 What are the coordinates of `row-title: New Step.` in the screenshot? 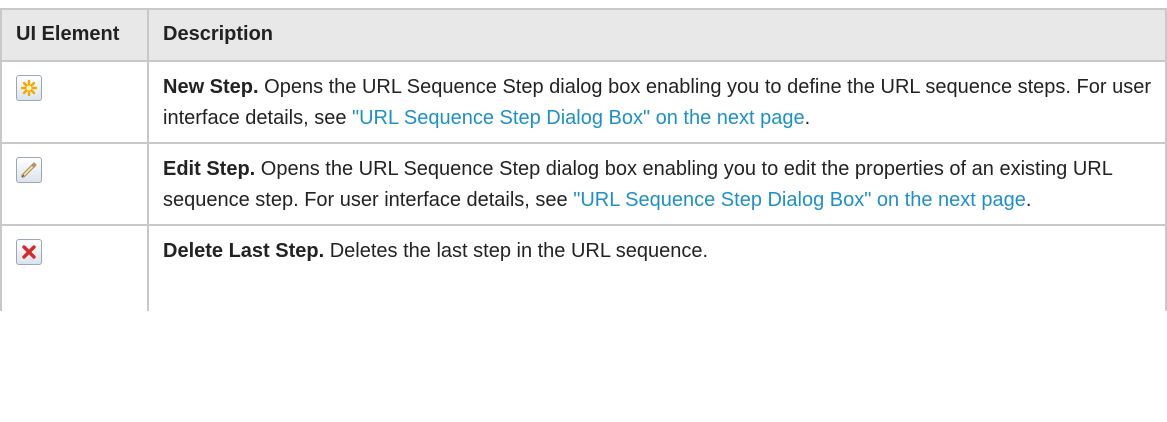 It's located at (211, 87).